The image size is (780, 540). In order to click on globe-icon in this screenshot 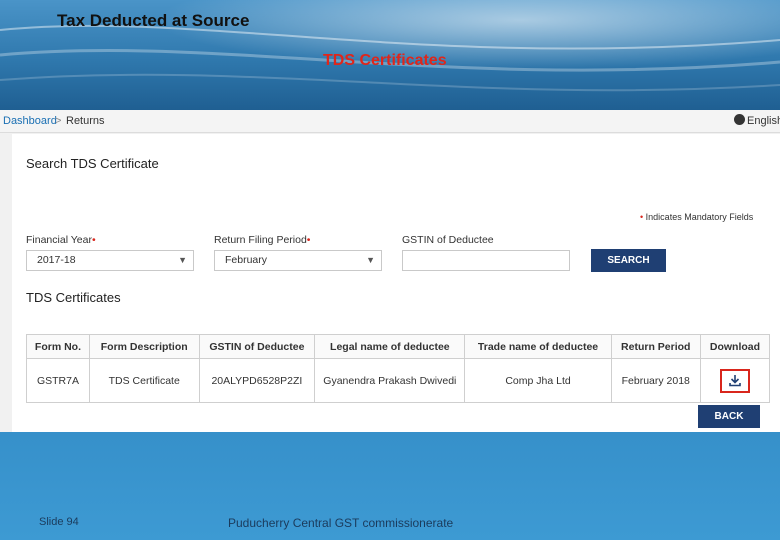, I will do `click(739, 119)`.